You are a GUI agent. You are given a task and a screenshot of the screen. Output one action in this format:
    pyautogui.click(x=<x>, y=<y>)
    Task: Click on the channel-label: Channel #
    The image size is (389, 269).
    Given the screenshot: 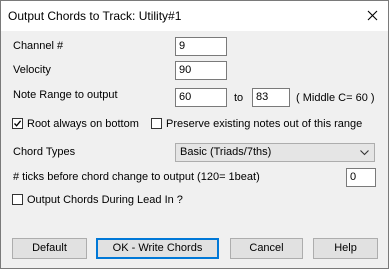 What is the action you would take?
    pyautogui.click(x=38, y=46)
    